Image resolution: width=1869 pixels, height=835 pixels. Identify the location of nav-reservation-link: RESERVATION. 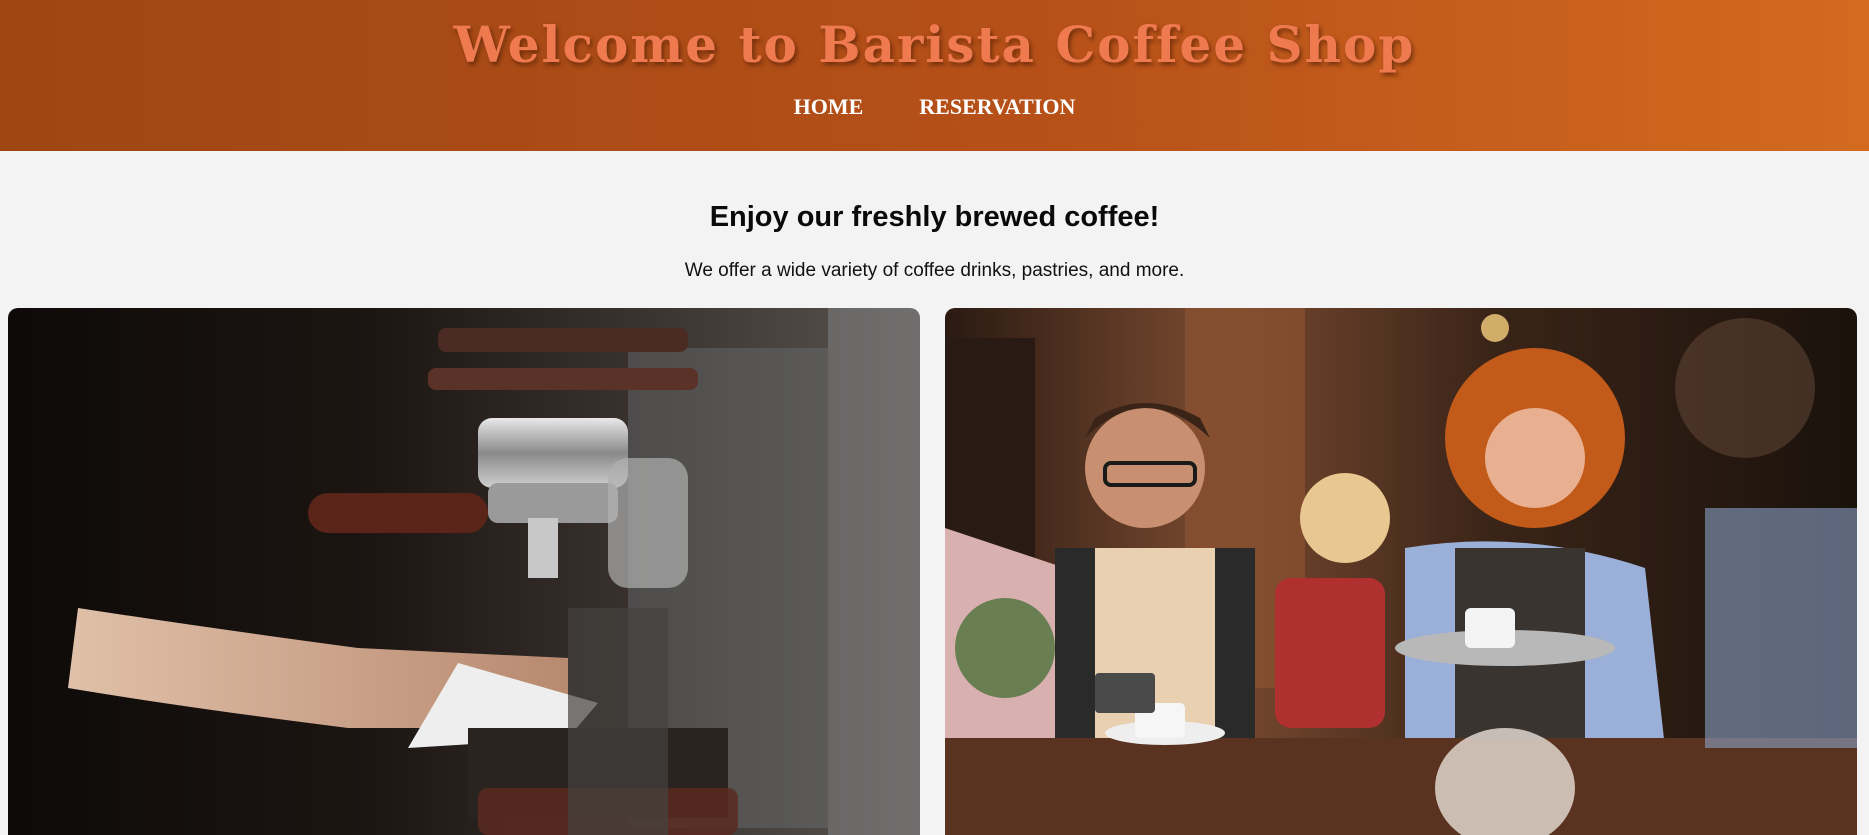
(997, 107).